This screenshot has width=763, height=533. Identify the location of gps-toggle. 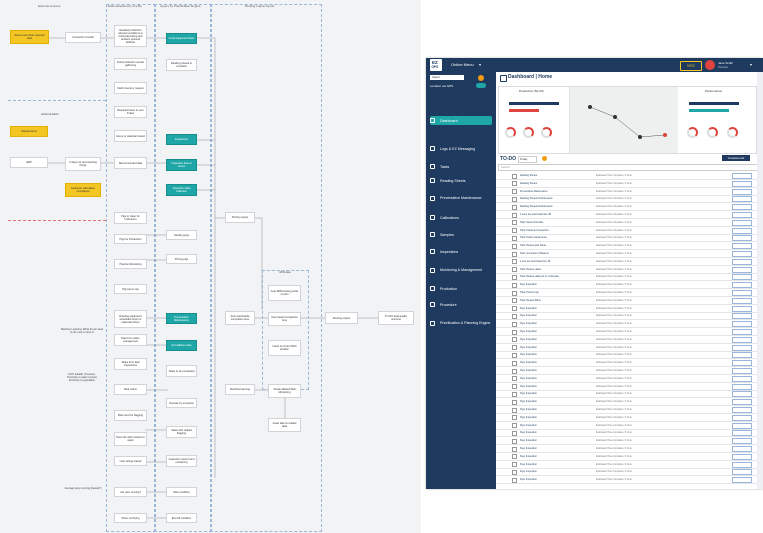
(481, 85).